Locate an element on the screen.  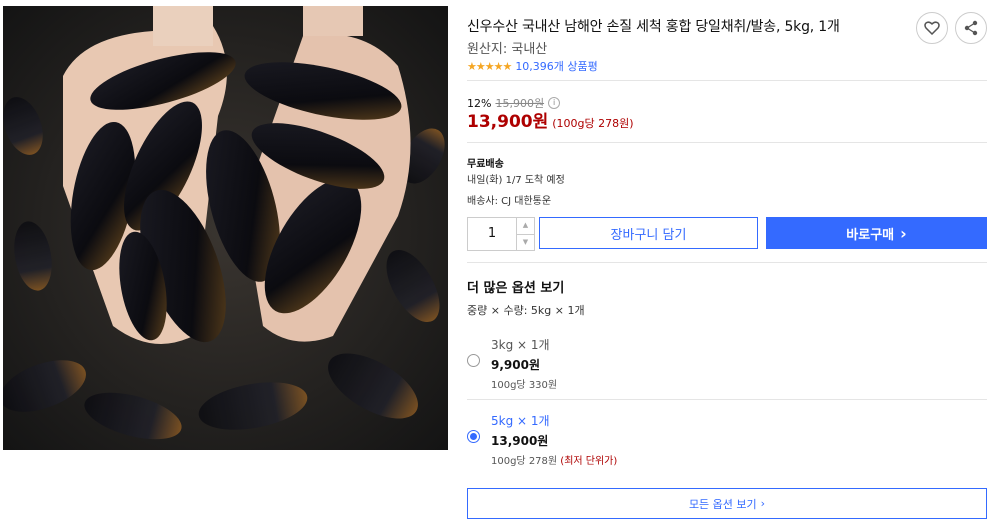
quantity-down-icon: ▼ is located at coordinates (525, 243).